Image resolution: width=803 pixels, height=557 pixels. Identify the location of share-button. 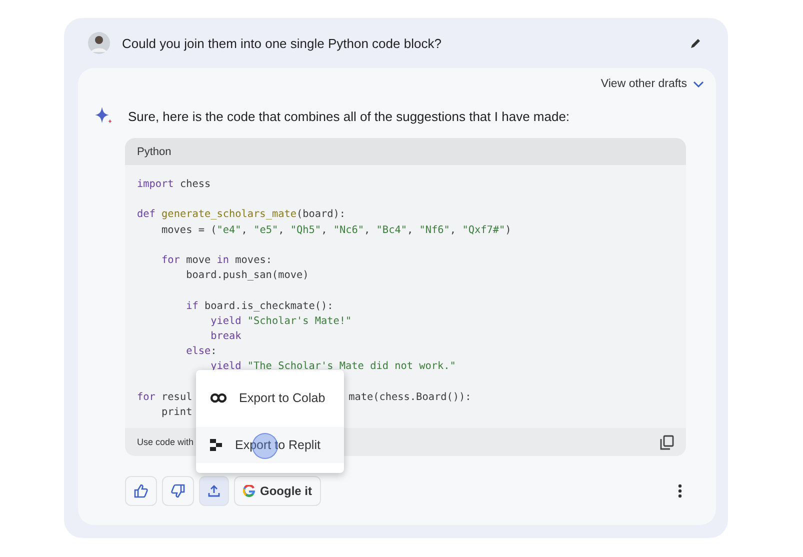
(214, 491).